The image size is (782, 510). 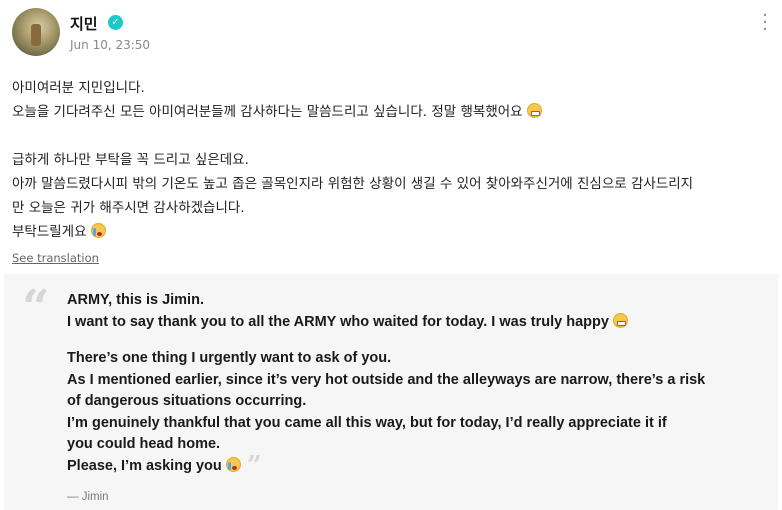 What do you see at coordinates (110, 45) in the screenshot?
I see `post-timestamp: Jun 10, 23:50` at bounding box center [110, 45].